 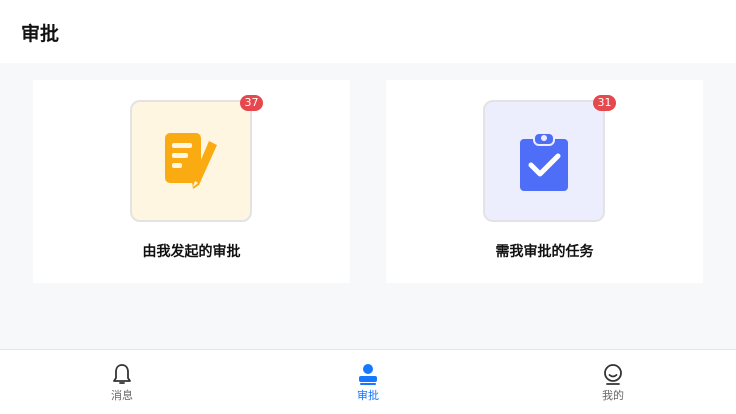 I want to click on clipboard-check-icon, so click(x=544, y=161).